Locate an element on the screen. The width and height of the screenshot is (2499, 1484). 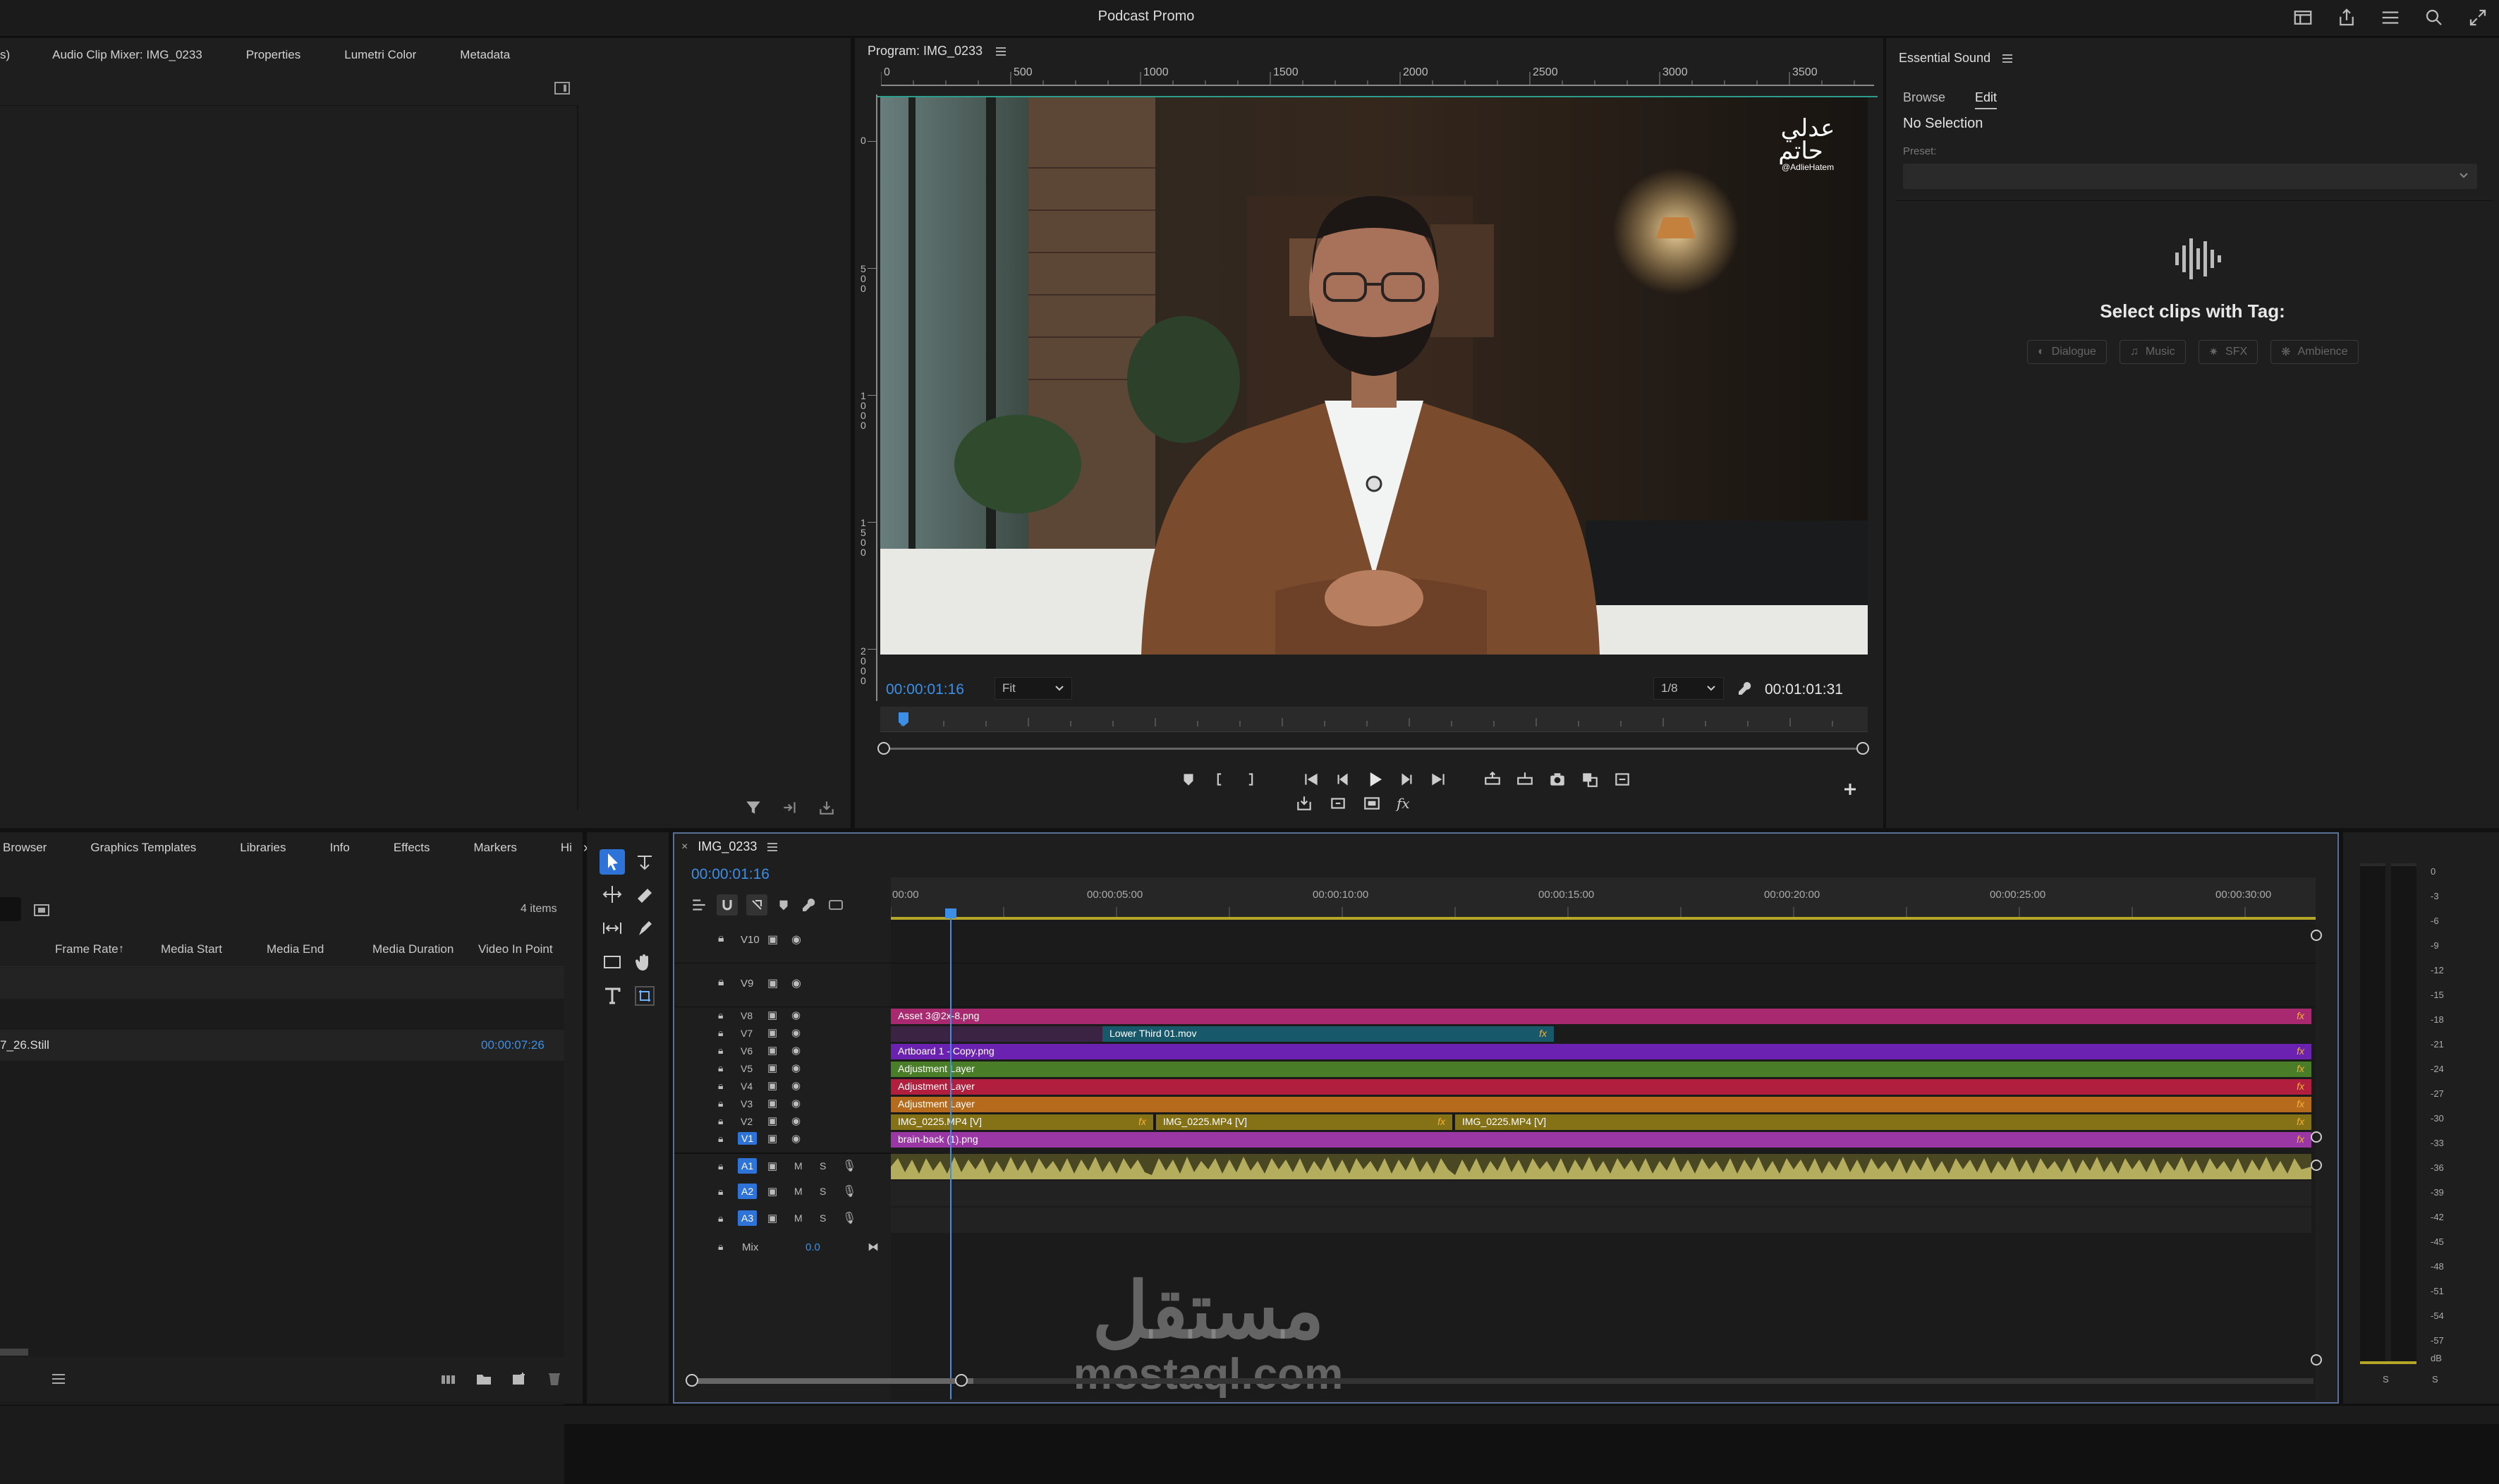
tab-properties: Properties is located at coordinates (273, 55).